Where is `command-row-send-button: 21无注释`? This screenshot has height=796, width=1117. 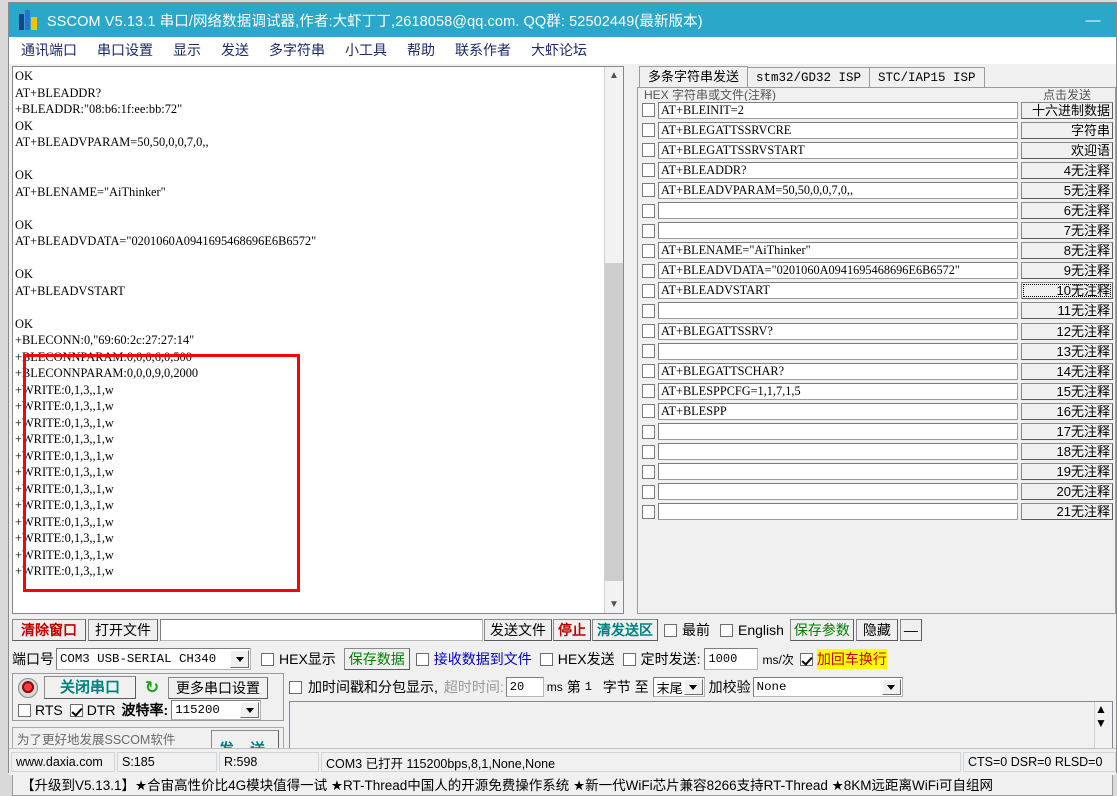
command-row-send-button: 21无注释 is located at coordinates (1067, 512).